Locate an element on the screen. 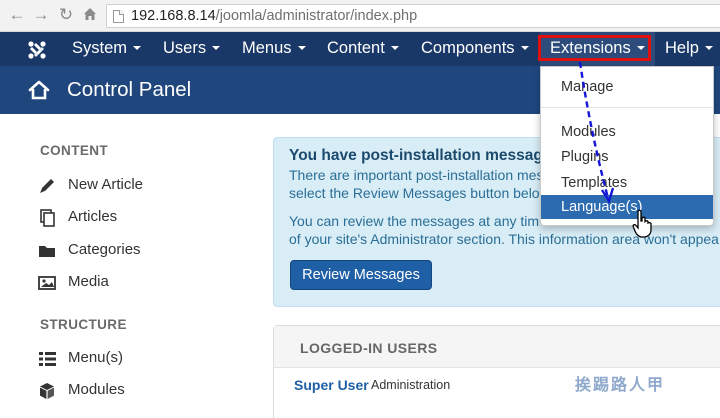 This screenshot has width=720, height=418. joomla-logo-icon is located at coordinates (37, 50).